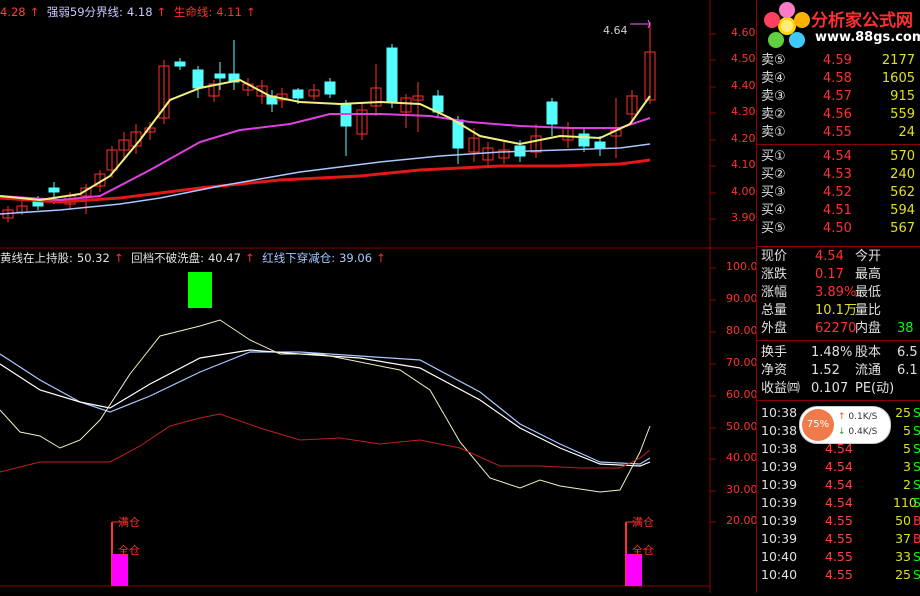 This screenshot has height=596, width=920. I want to click on level-volume: 570, so click(902, 156).